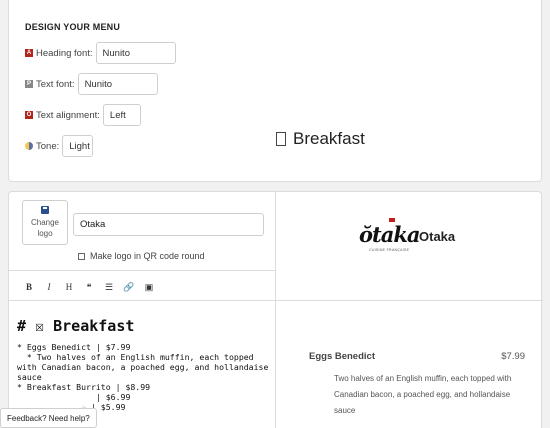 Image resolution: width=550 pixels, height=428 pixels. What do you see at coordinates (48, 418) in the screenshot?
I see `feedback-button: Feedback? Need help?` at bounding box center [48, 418].